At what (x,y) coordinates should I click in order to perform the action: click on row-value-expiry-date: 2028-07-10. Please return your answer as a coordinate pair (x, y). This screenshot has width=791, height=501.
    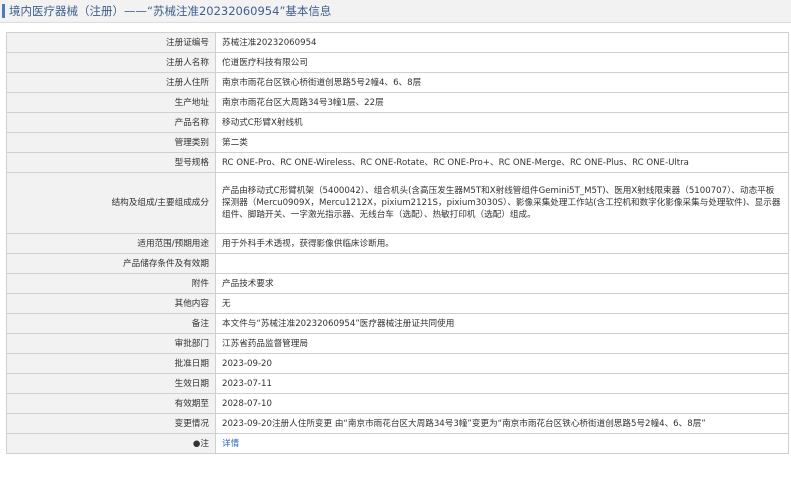
    Looking at the image, I should click on (502, 403).